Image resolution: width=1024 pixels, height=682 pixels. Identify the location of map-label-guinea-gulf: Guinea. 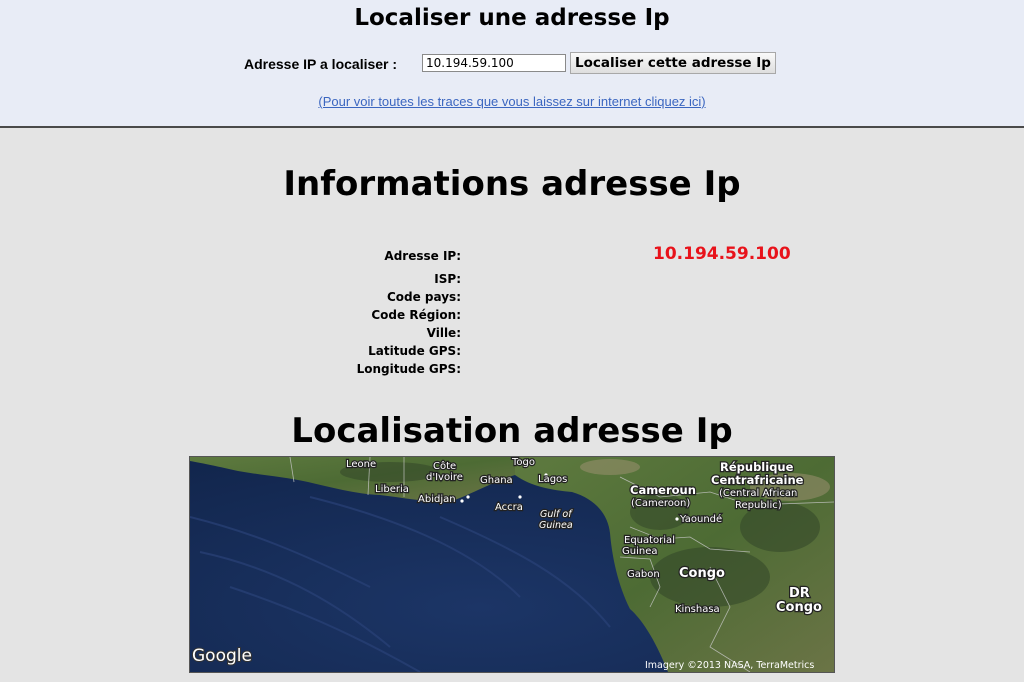
(556, 525).